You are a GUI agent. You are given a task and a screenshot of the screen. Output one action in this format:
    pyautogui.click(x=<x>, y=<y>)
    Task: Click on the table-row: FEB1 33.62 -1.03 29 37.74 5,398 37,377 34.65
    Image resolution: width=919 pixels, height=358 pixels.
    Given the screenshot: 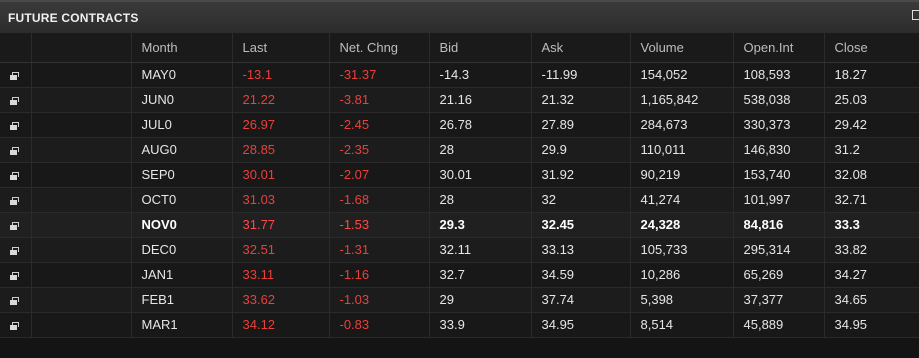 What is the action you would take?
    pyautogui.click(x=459, y=300)
    